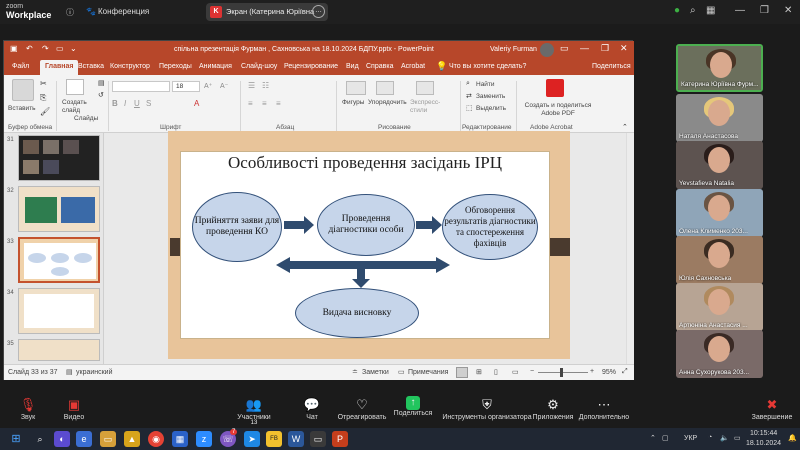 This screenshot has height=450, width=800. I want to click on paste-button: Вставить, so click(22, 108).